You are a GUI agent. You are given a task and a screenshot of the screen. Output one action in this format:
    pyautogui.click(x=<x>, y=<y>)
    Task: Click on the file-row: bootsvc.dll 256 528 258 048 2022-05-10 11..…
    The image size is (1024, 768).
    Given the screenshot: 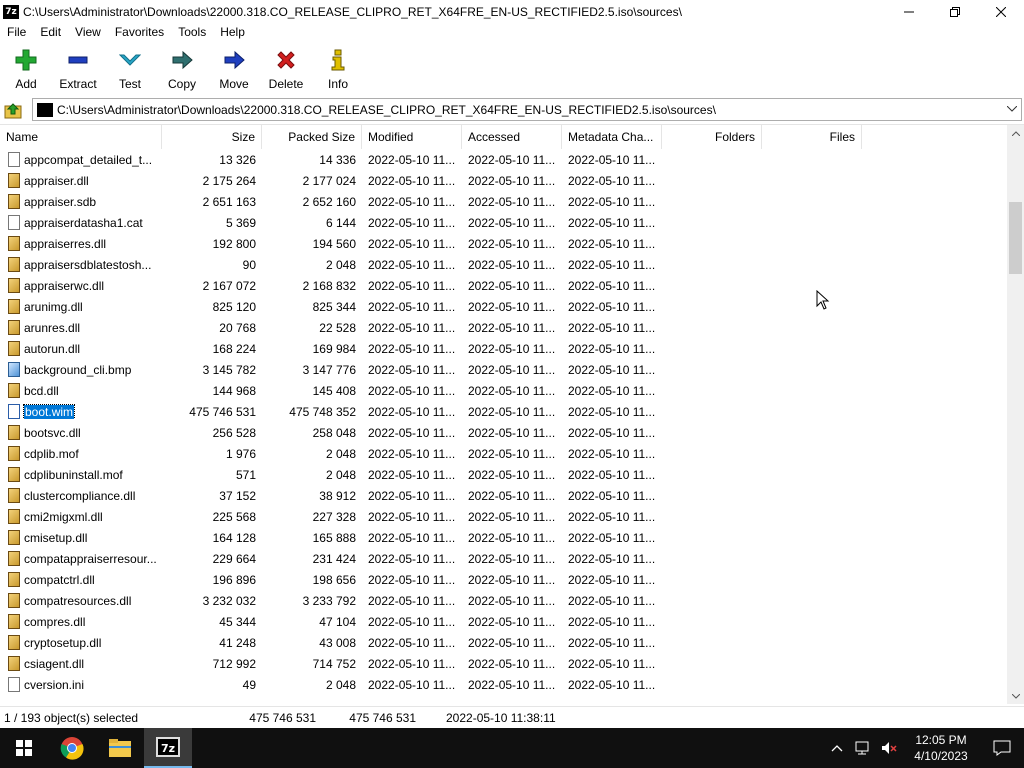 What is the action you would take?
    pyautogui.click(x=503, y=432)
    